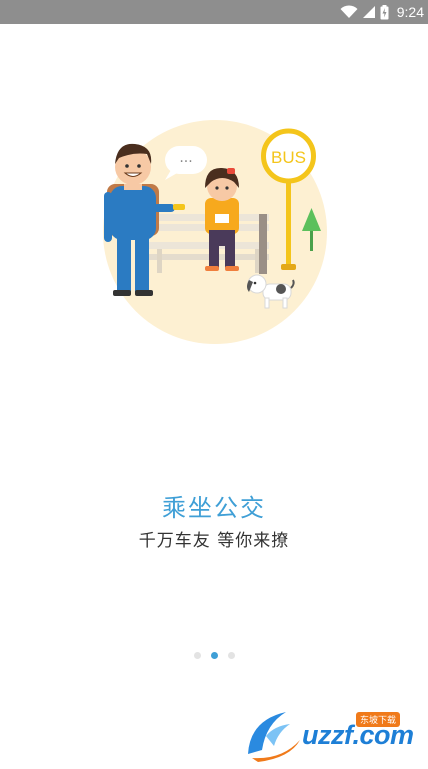 Image resolution: width=428 pixels, height=769 pixels. I want to click on status-bar: 9:24, so click(214, 12).